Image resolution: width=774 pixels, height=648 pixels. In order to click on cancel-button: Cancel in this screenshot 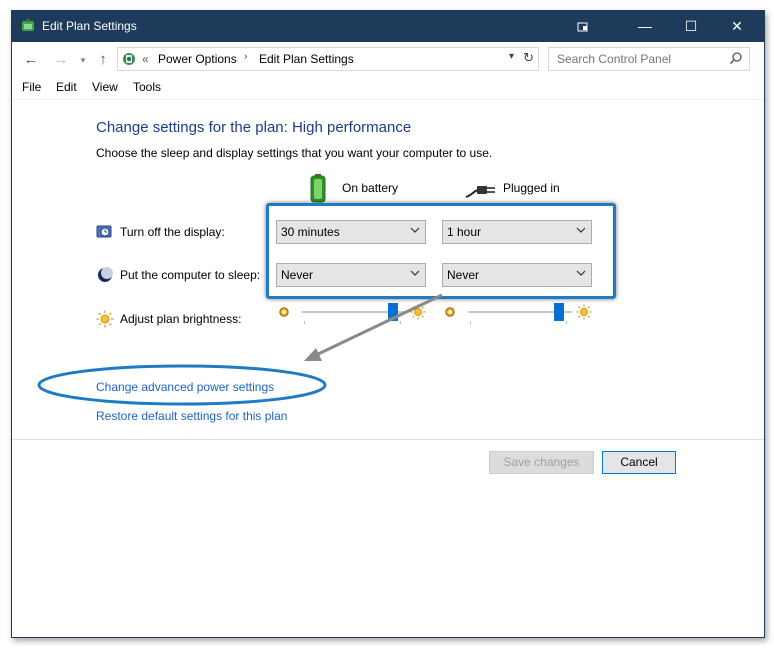, I will do `click(639, 462)`.